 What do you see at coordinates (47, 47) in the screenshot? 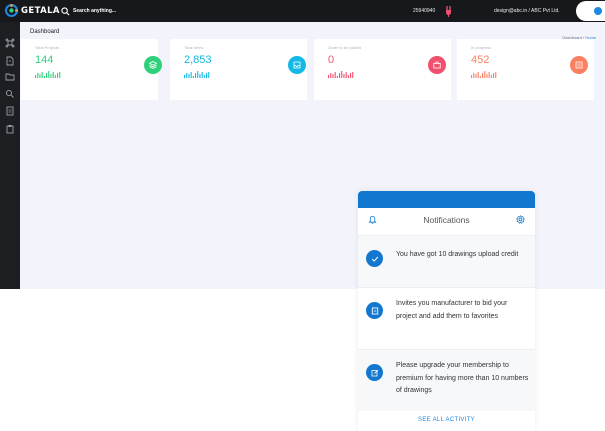
I see `stat-label: Total Projects` at bounding box center [47, 47].